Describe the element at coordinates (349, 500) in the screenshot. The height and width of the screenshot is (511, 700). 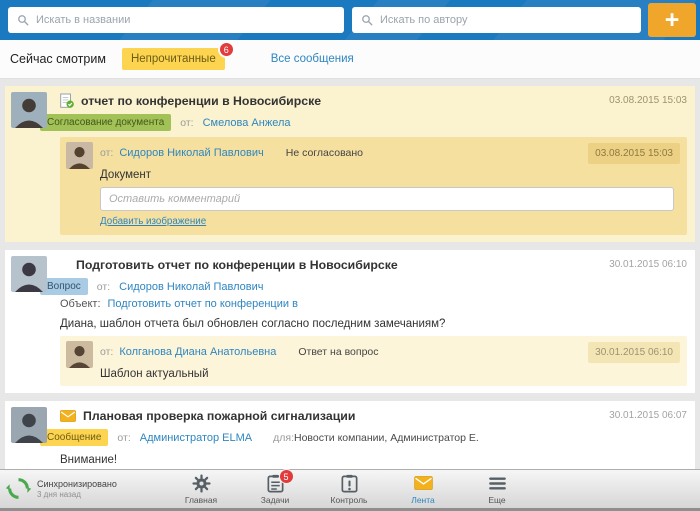
I see `nav-control-label: Контроль` at that location.